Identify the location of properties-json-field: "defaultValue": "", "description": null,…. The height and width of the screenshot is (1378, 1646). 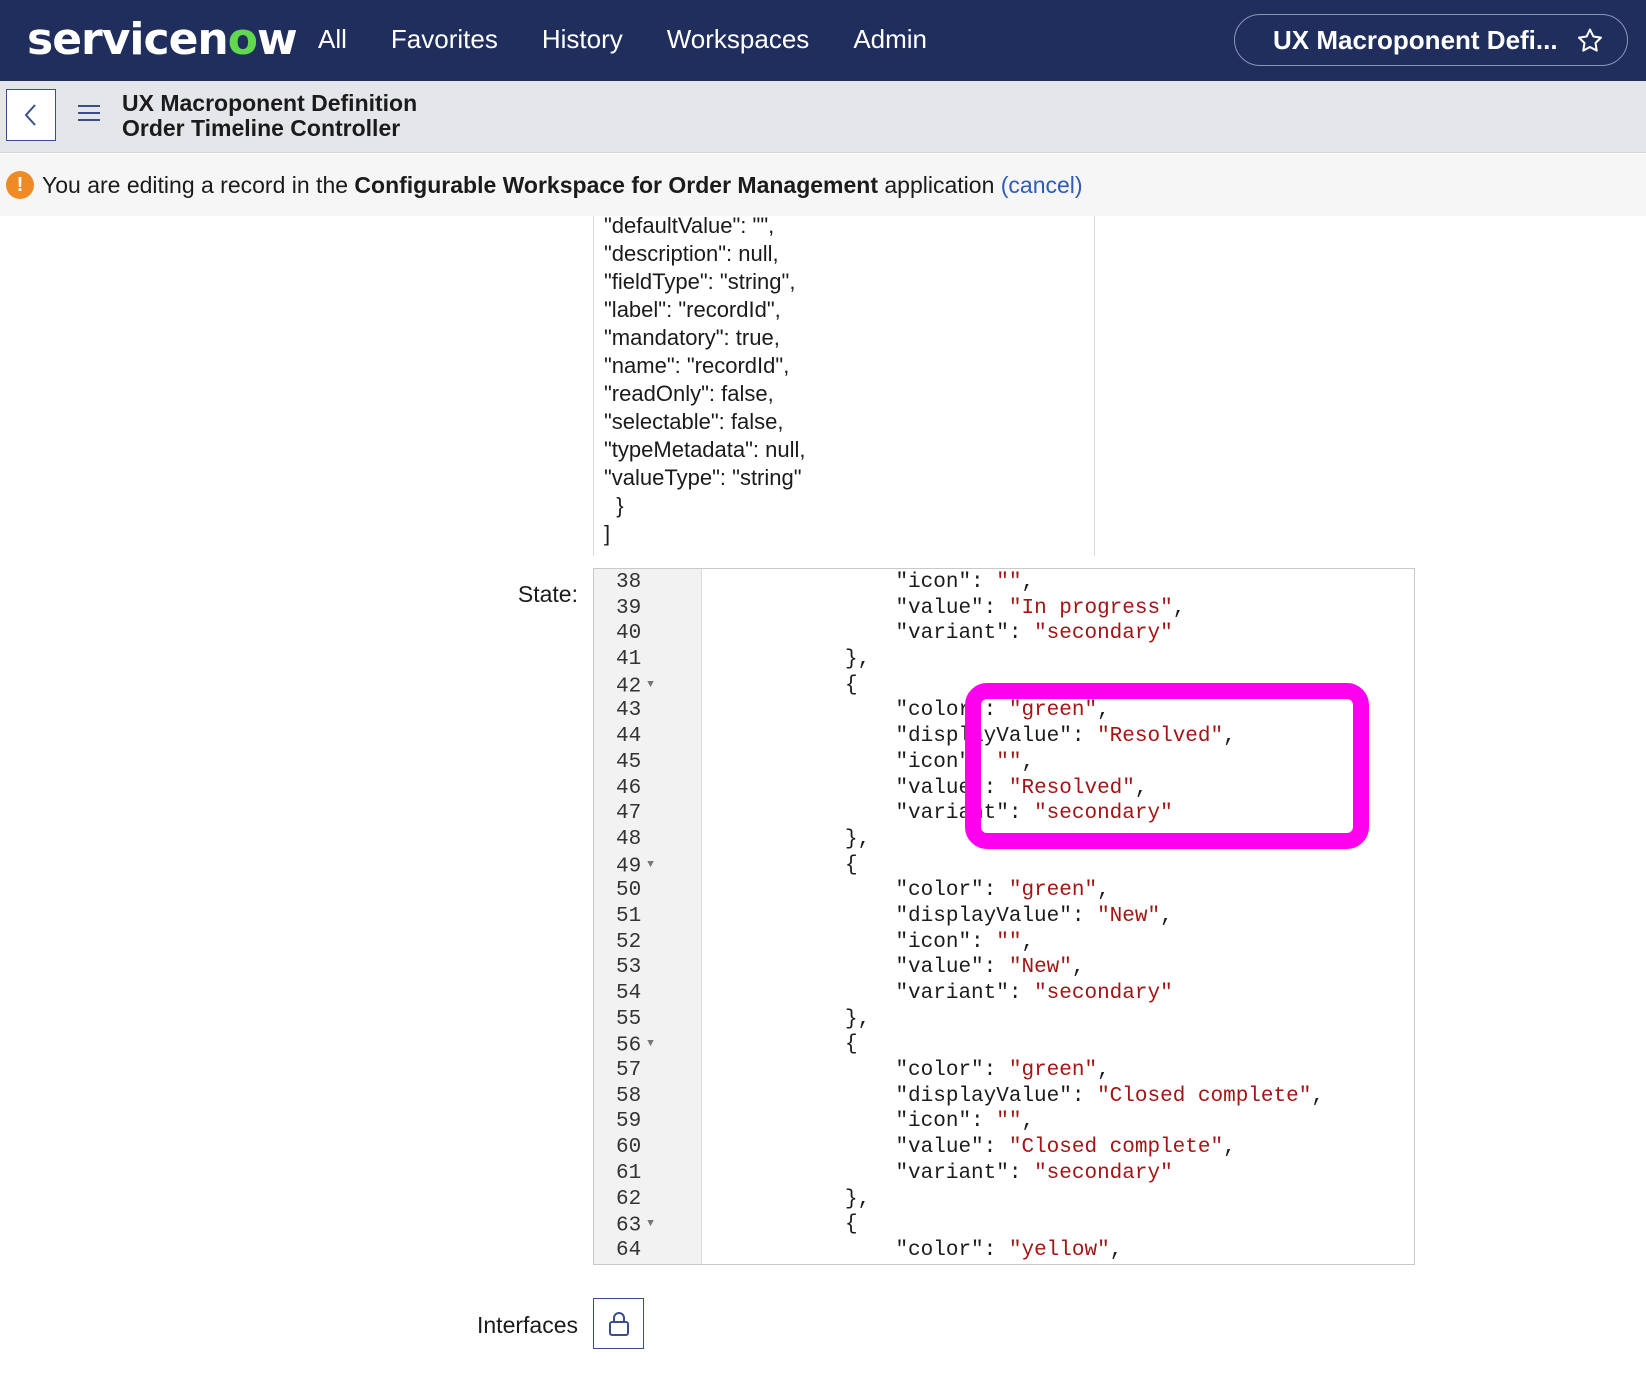
(844, 384).